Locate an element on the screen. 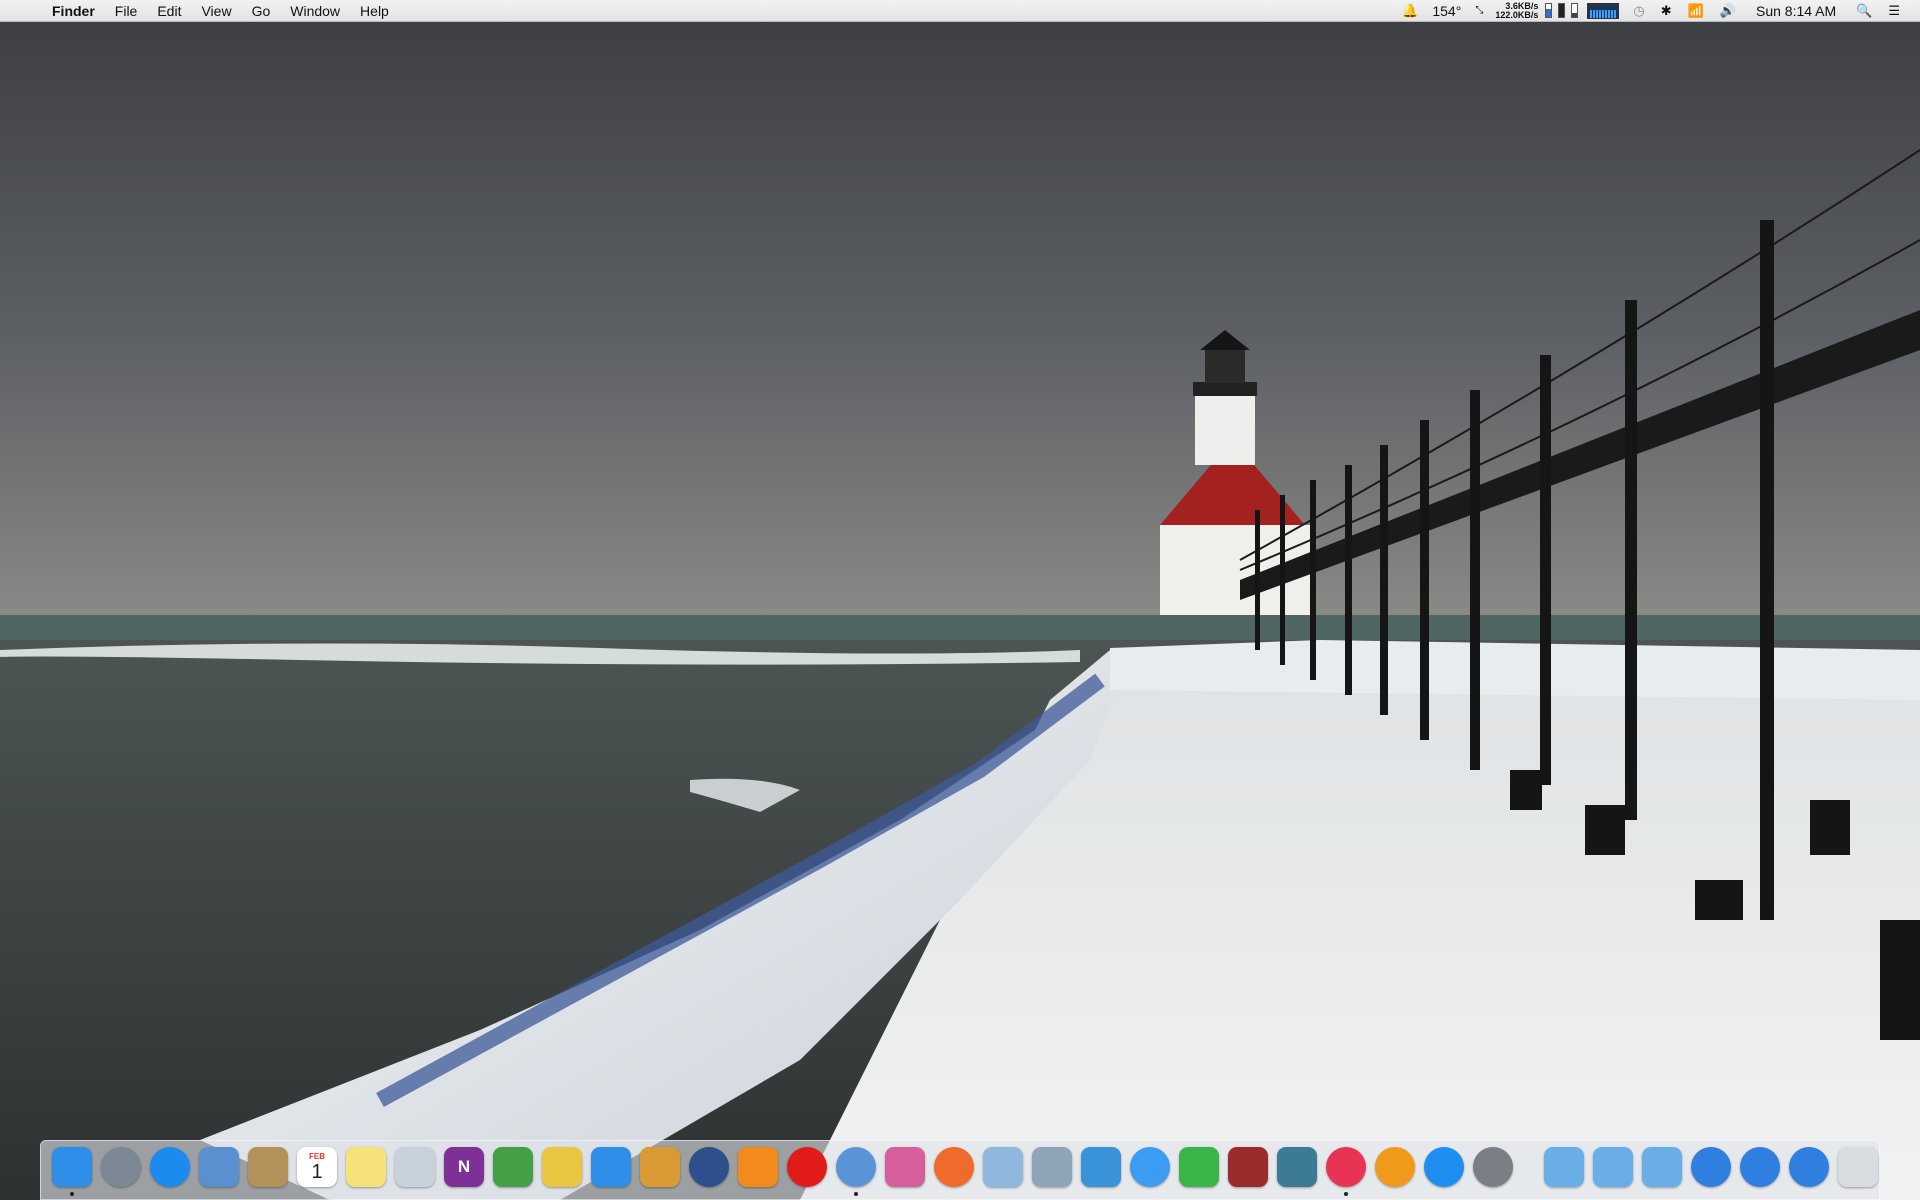 Image resolution: width=1920 pixels, height=1200 pixels. dock-image-capture-icon is located at coordinates (1052, 1167).